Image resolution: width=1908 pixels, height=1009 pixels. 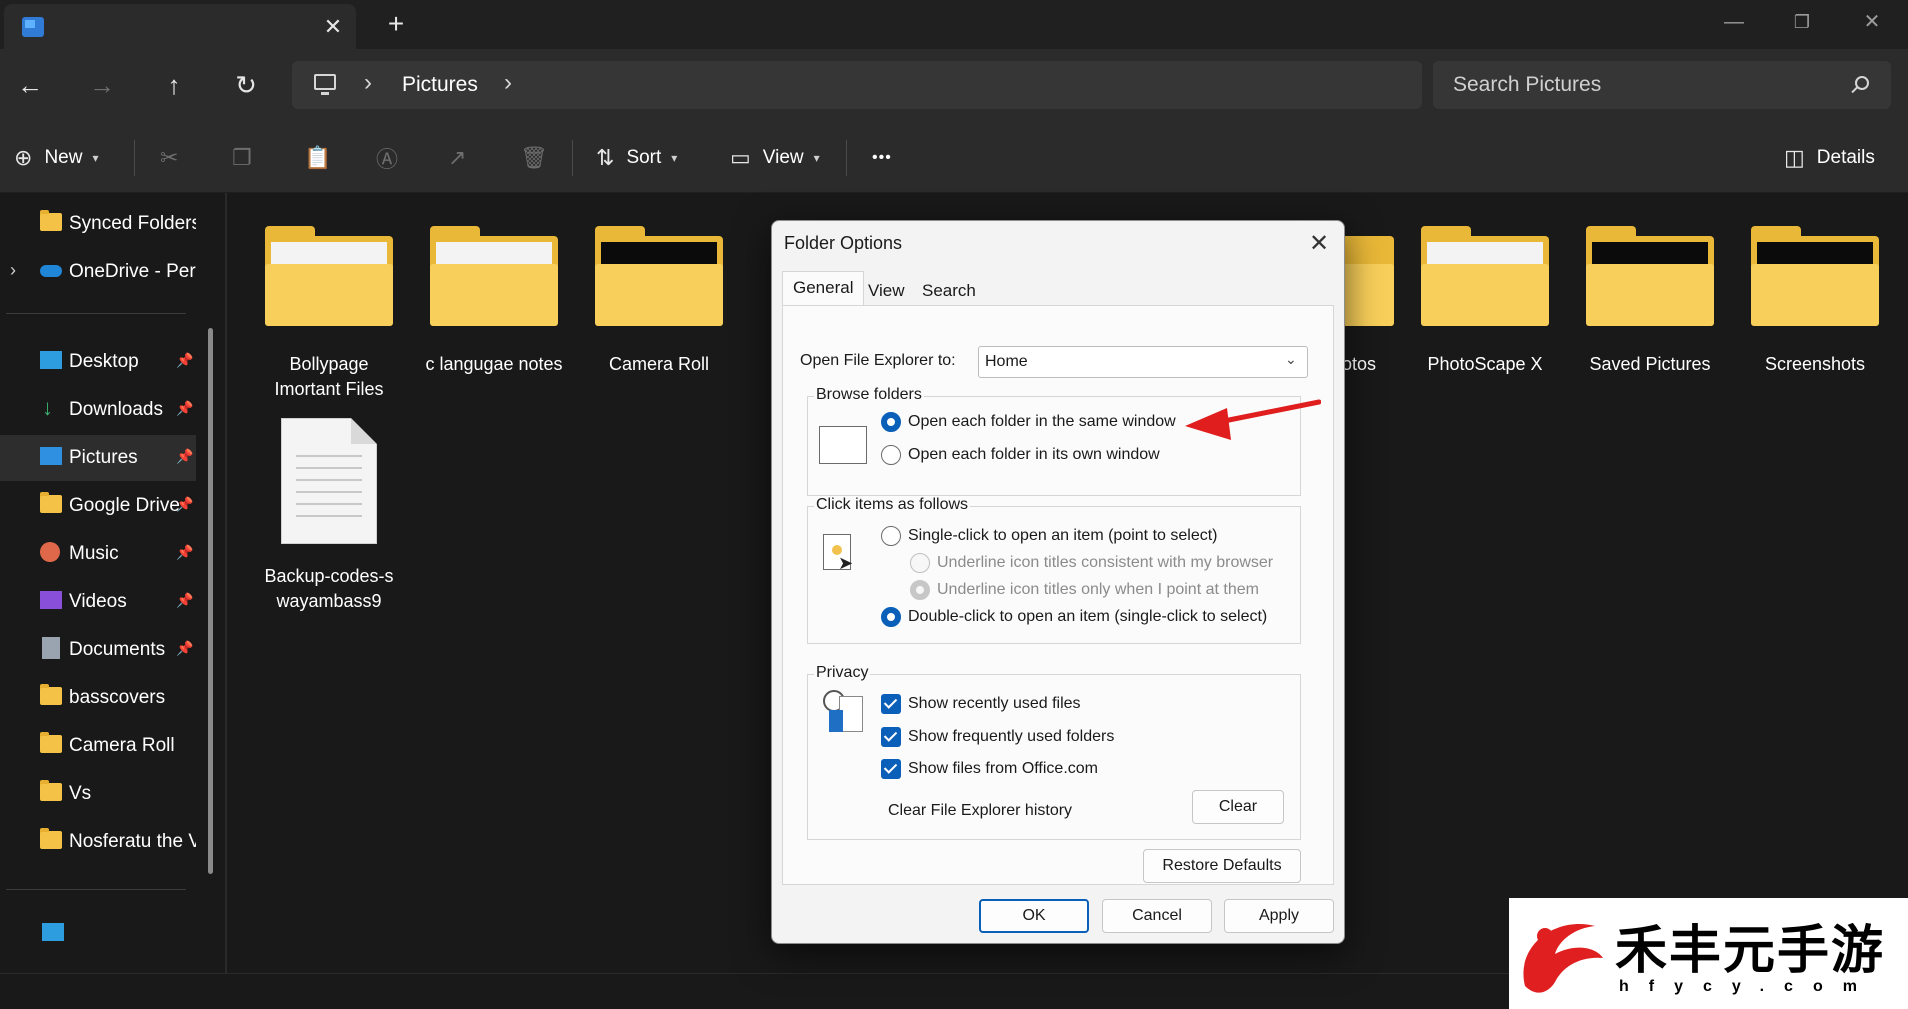 What do you see at coordinates (102, 85) in the screenshot?
I see `forward-button: →` at bounding box center [102, 85].